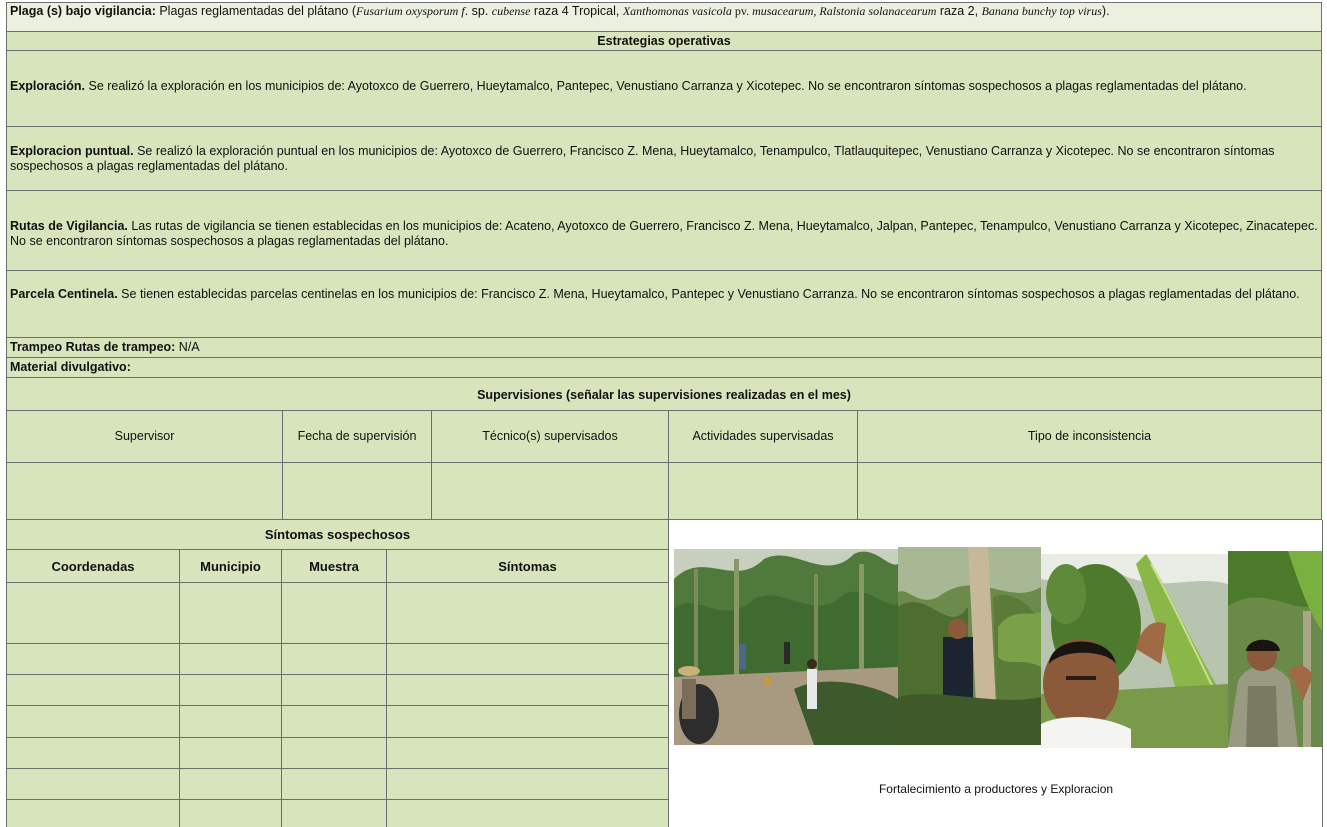 This screenshot has width=1327, height=827. Describe the element at coordinates (677, 11) in the screenshot. I see `plaga-species: Xanthomonas vasicola` at that location.